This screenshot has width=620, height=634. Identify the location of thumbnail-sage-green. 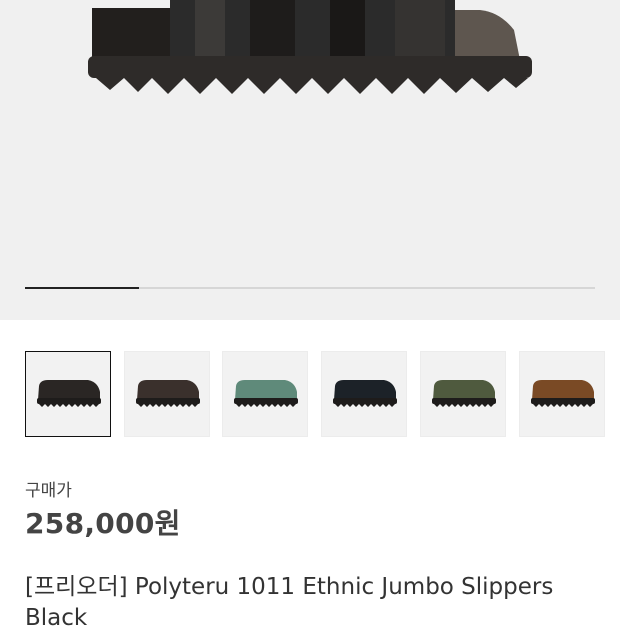
(265, 394).